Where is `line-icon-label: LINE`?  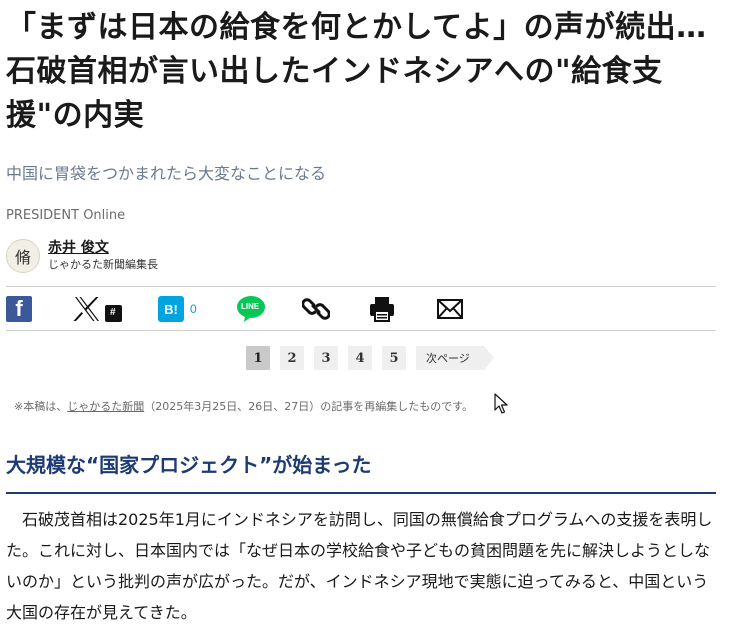
line-icon-label: LINE is located at coordinates (250, 306).